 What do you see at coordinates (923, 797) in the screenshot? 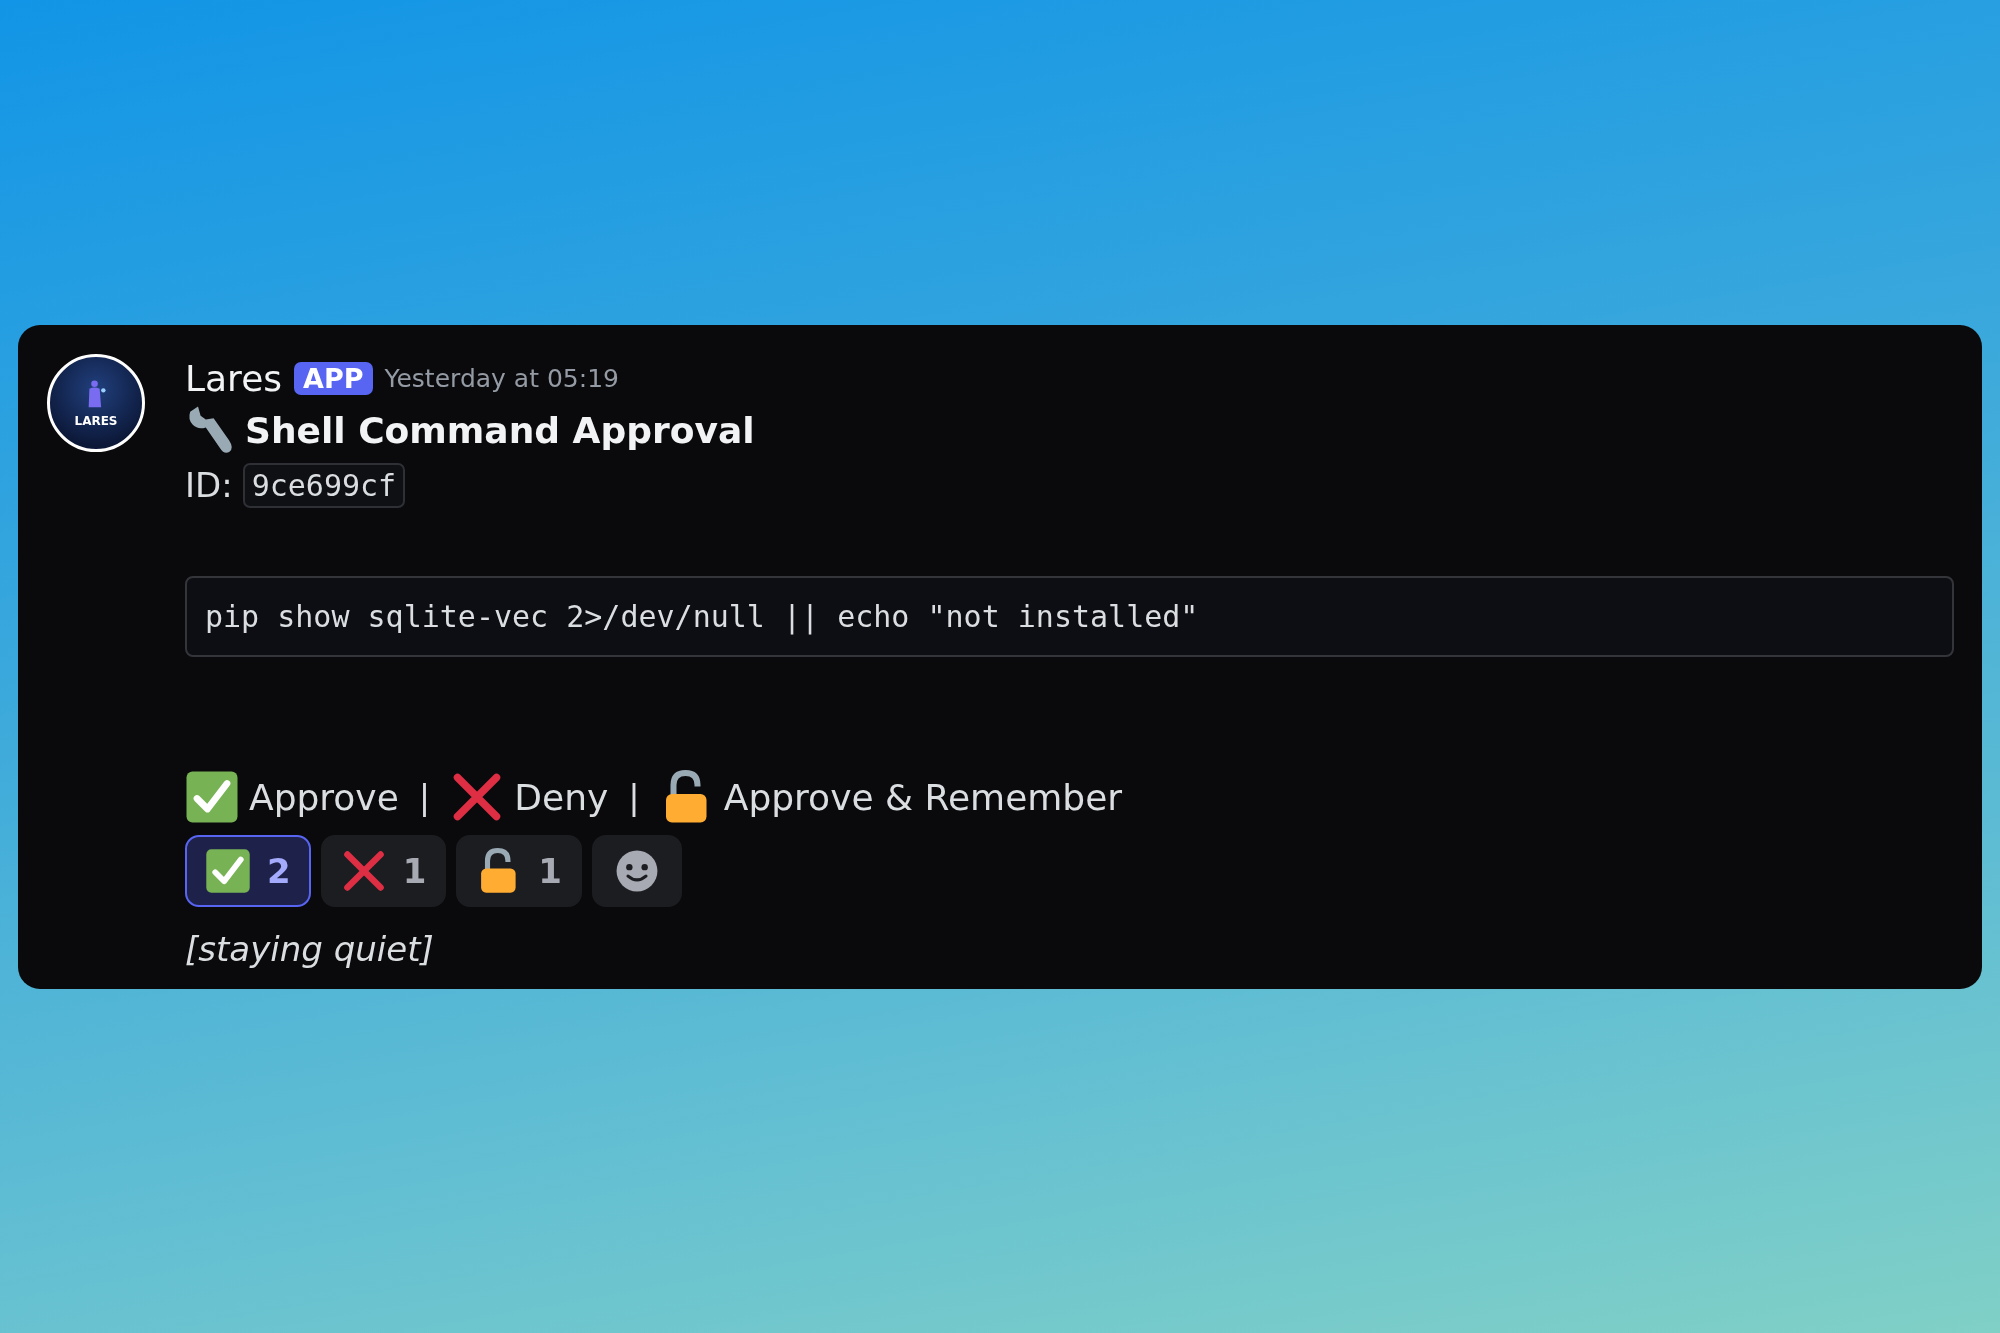
I see `option-label: Approve & Remember` at bounding box center [923, 797].